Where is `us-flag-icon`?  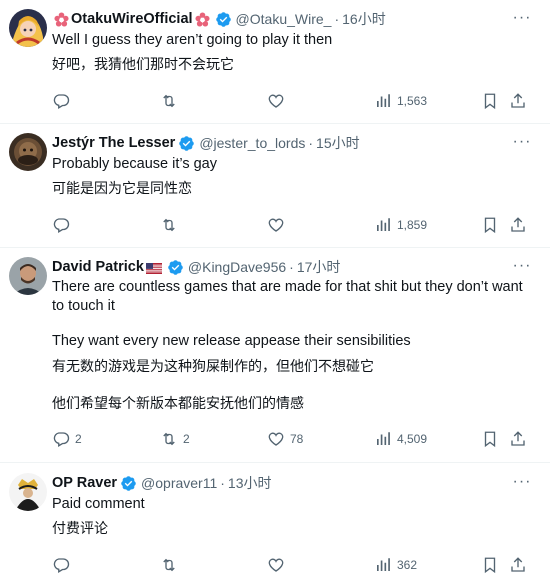
us-flag-icon is located at coordinates (153, 268).